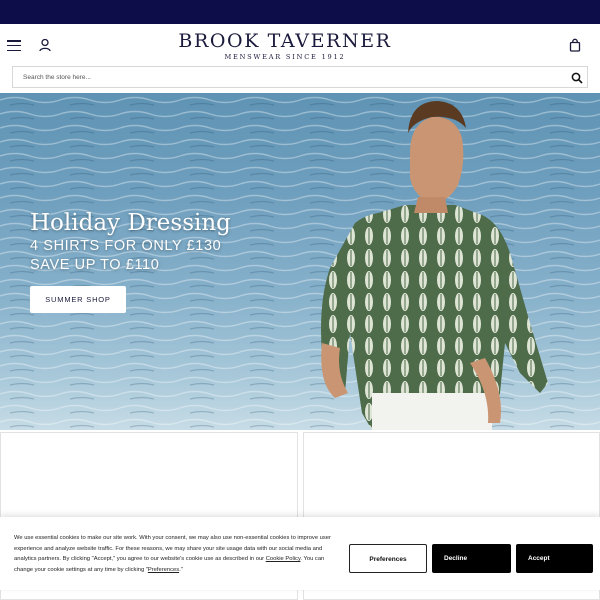 This screenshot has height=600, width=600. I want to click on summer-shop-button: SUMMER SHOP, so click(78, 299).